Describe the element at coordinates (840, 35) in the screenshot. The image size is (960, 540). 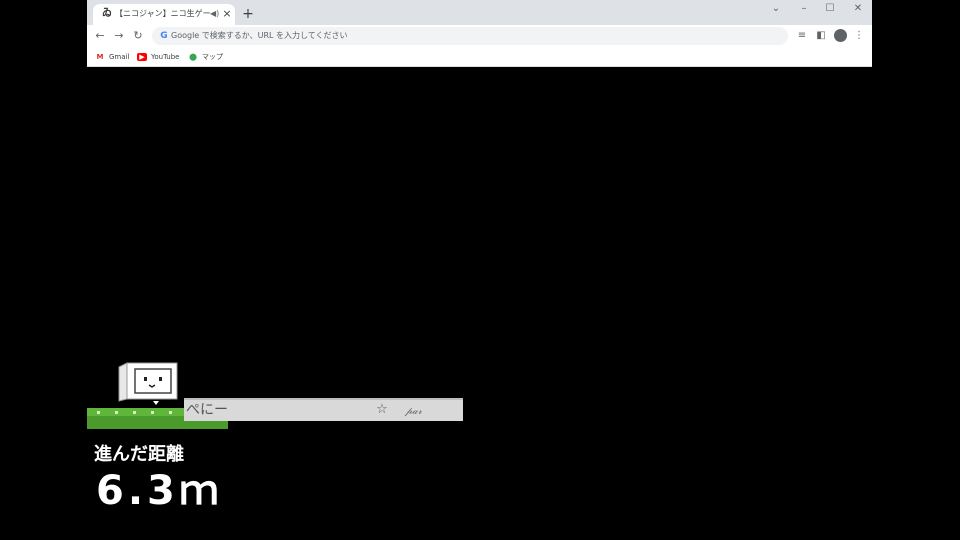
I see `profile-icon` at that location.